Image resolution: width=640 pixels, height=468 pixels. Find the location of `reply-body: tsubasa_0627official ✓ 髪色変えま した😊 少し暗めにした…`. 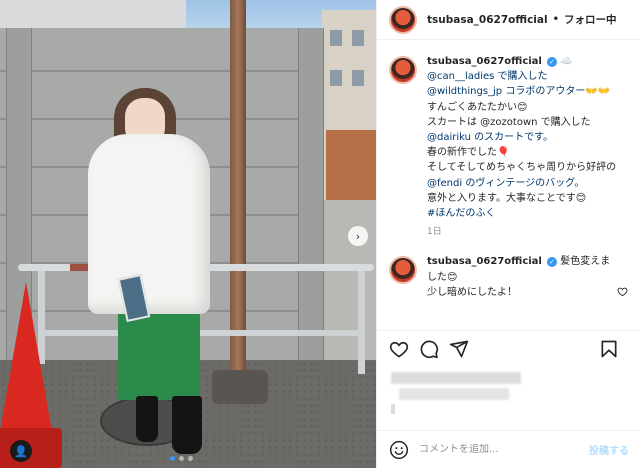

reply-body: tsubasa_0627official ✓ 髪色変えま した😊 少し暗めにした… is located at coordinates (518, 277).